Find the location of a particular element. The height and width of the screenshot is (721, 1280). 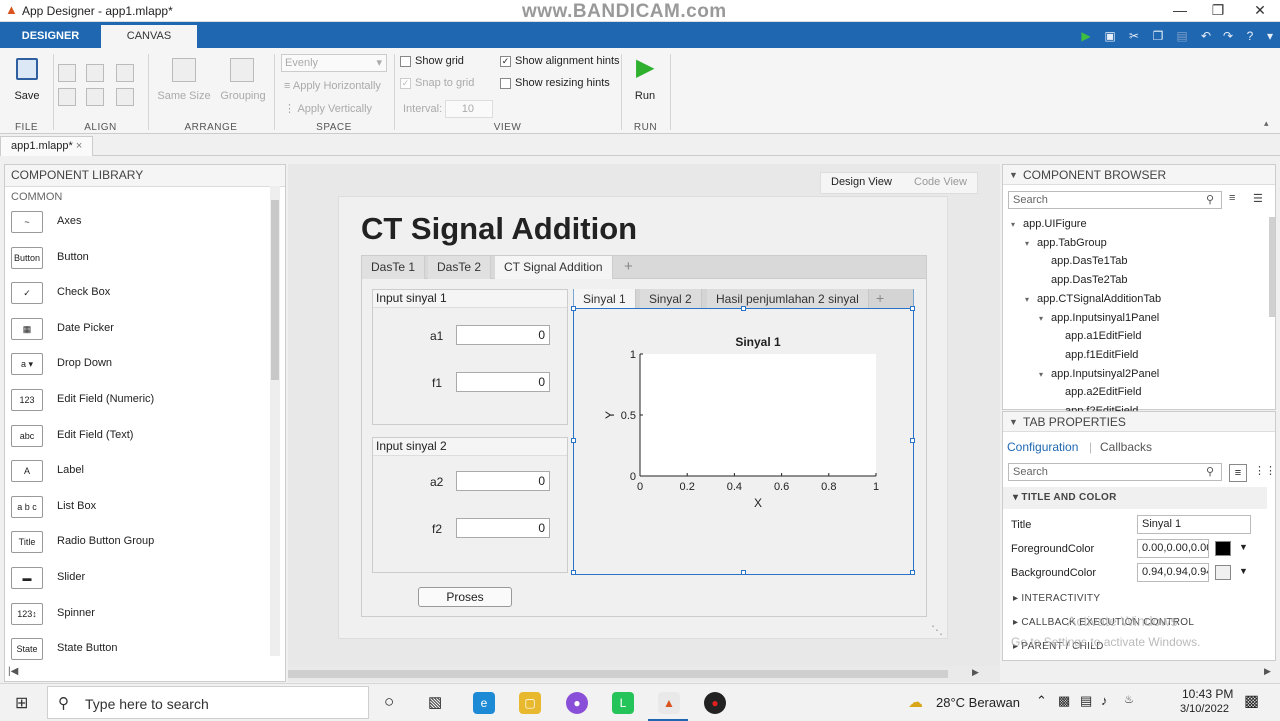

library-item: ~ Axes is located at coordinates (141, 224).